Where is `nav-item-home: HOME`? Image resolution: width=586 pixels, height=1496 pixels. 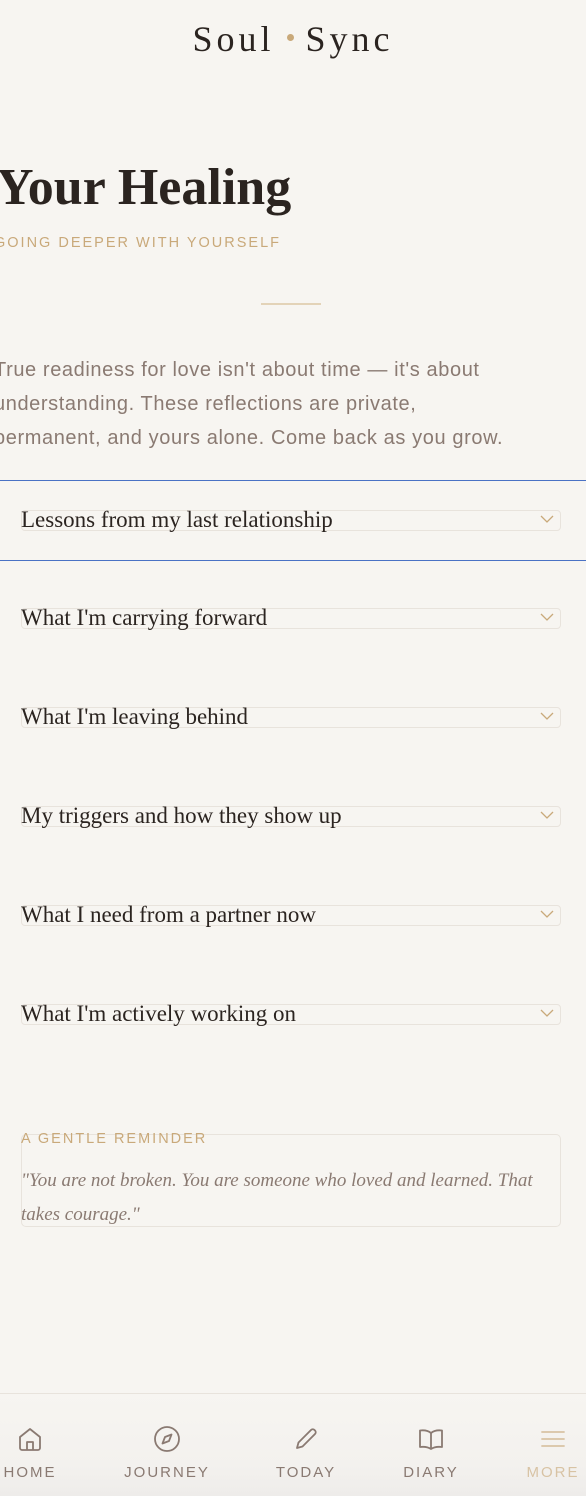
nav-item-home: HOME is located at coordinates (30, 1445).